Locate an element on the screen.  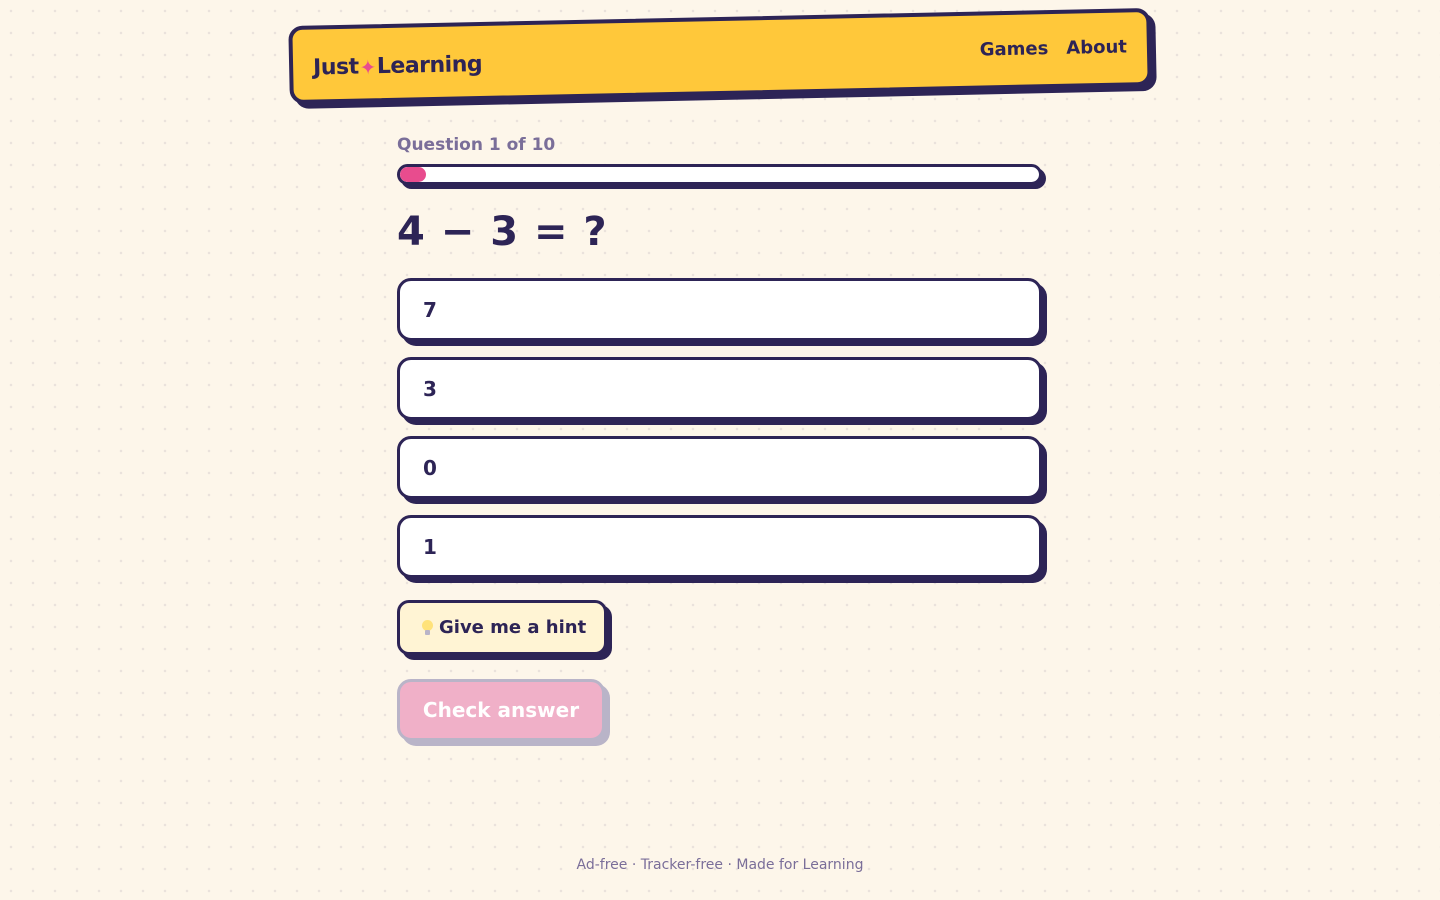
lightbulb-icon is located at coordinates (427, 627).